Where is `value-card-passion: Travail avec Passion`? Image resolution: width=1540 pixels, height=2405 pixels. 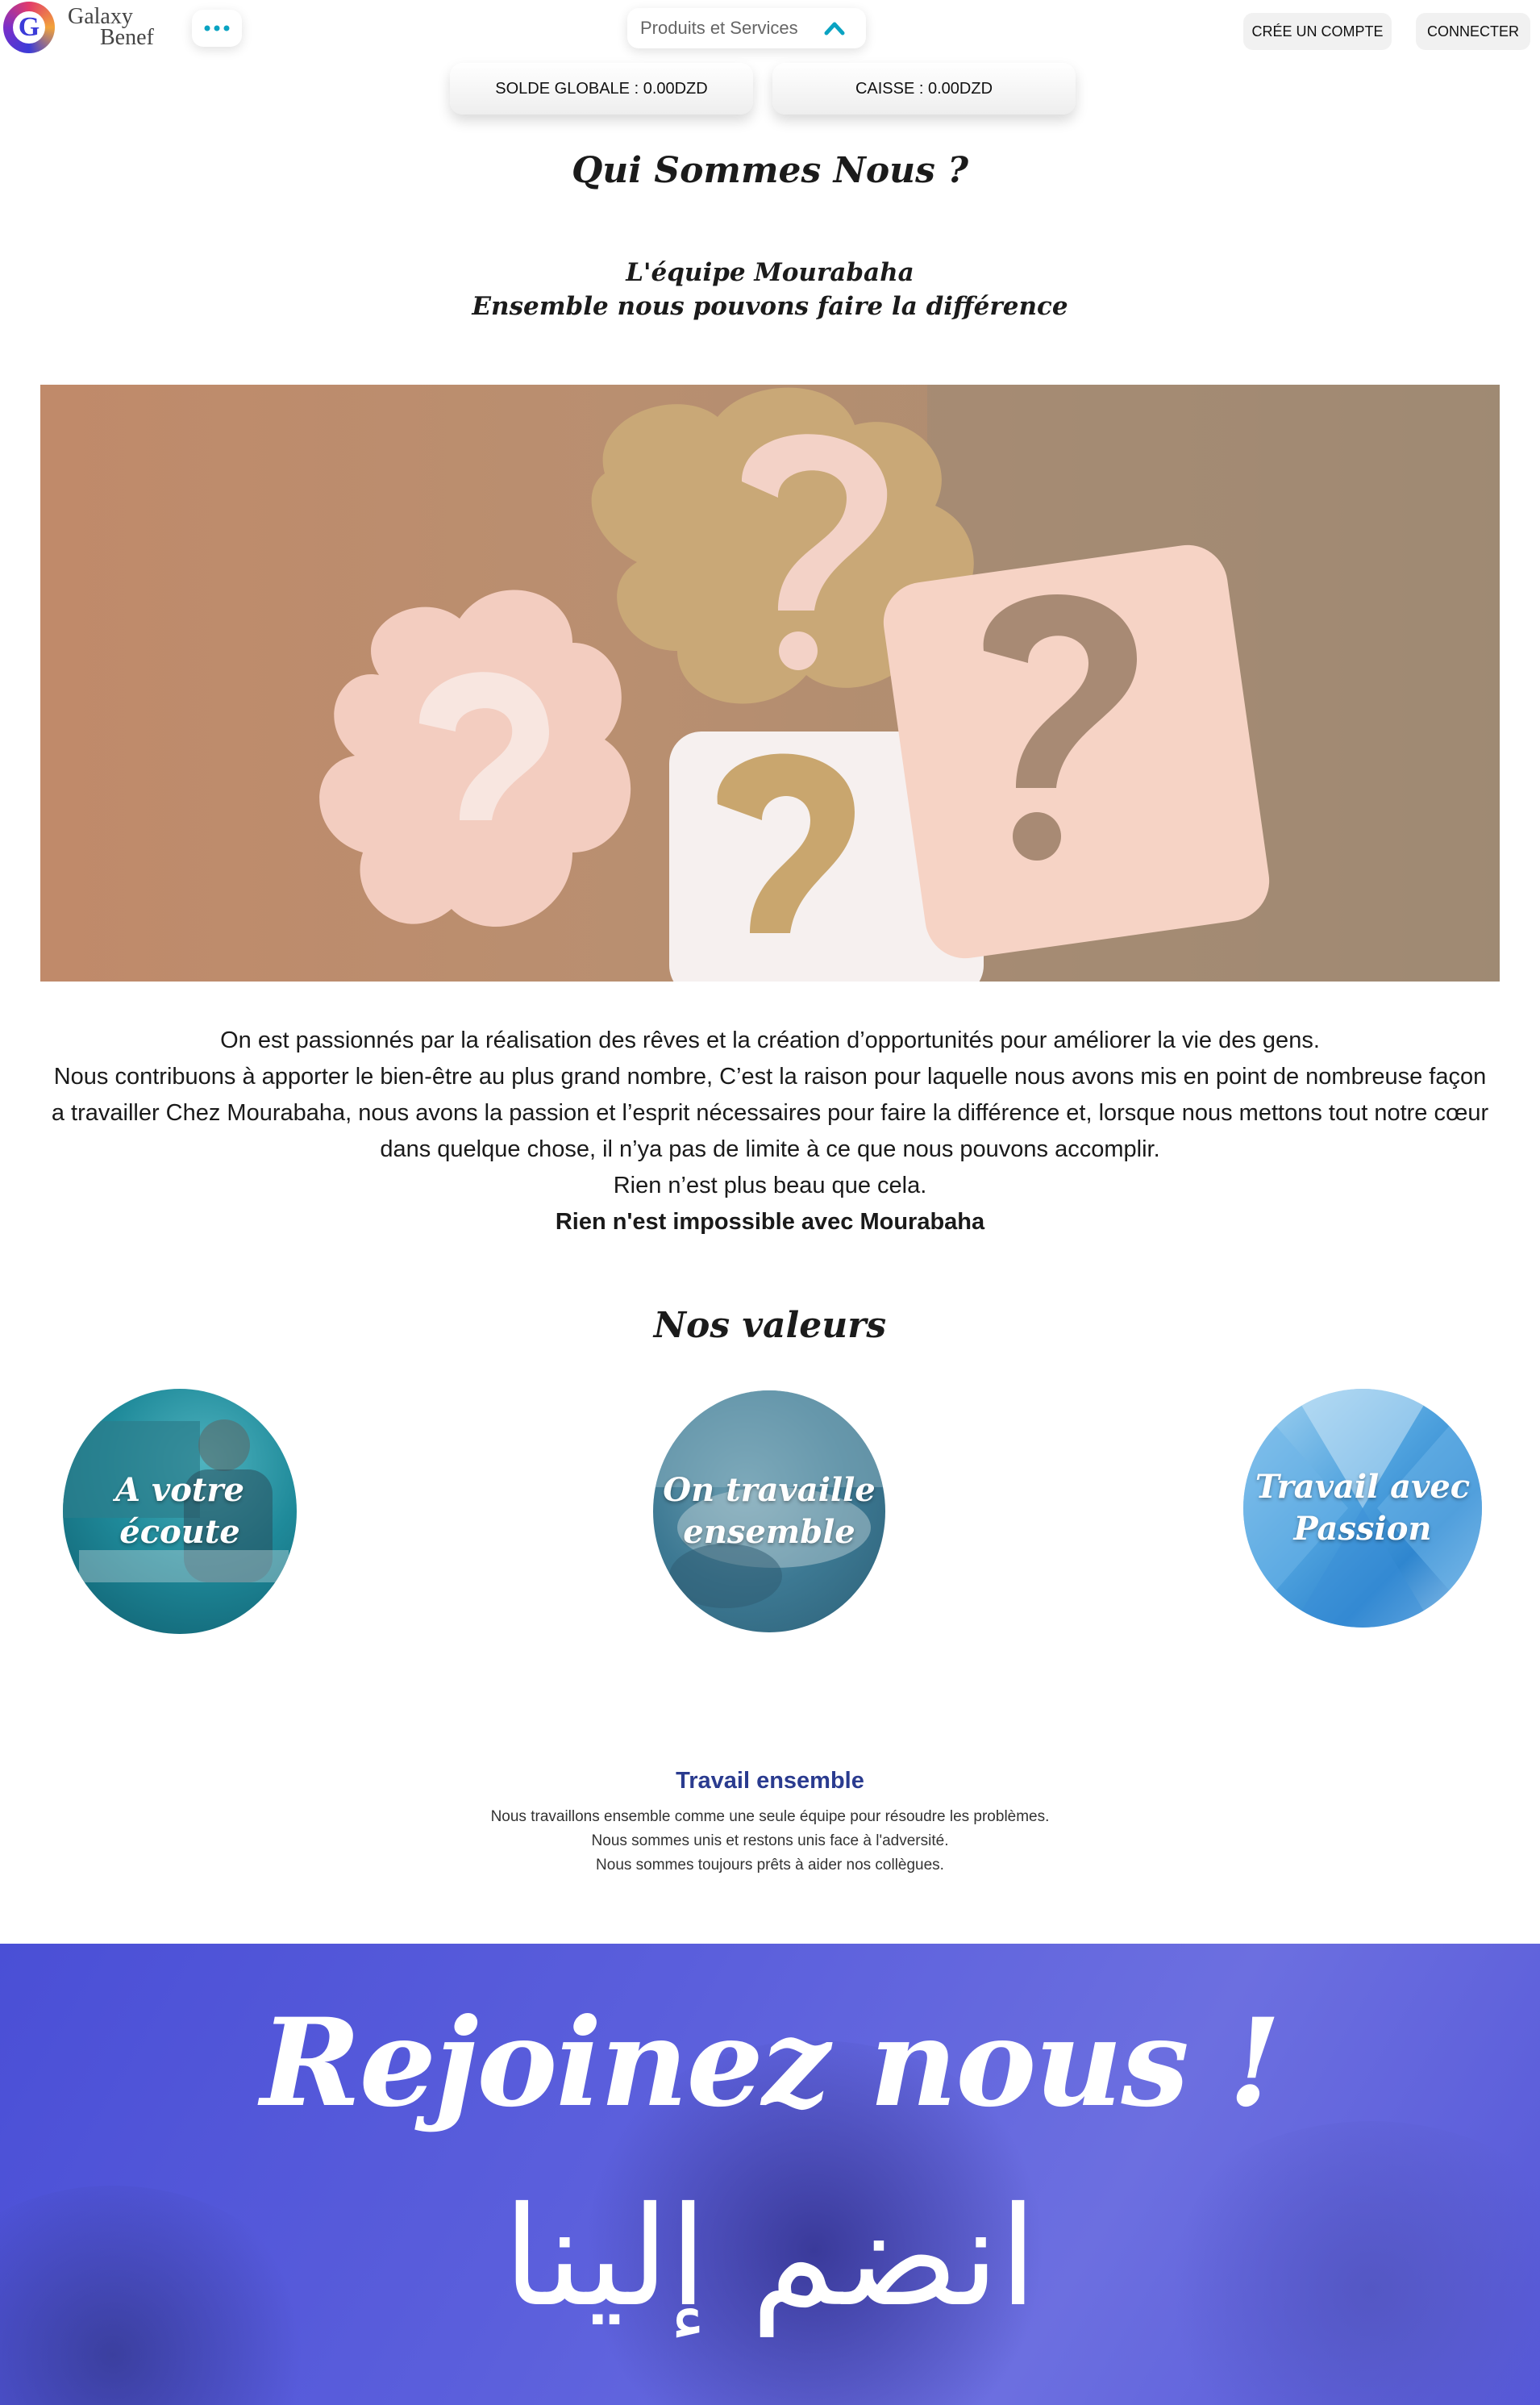
value-card-passion: Travail avec Passion is located at coordinates (1362, 1508).